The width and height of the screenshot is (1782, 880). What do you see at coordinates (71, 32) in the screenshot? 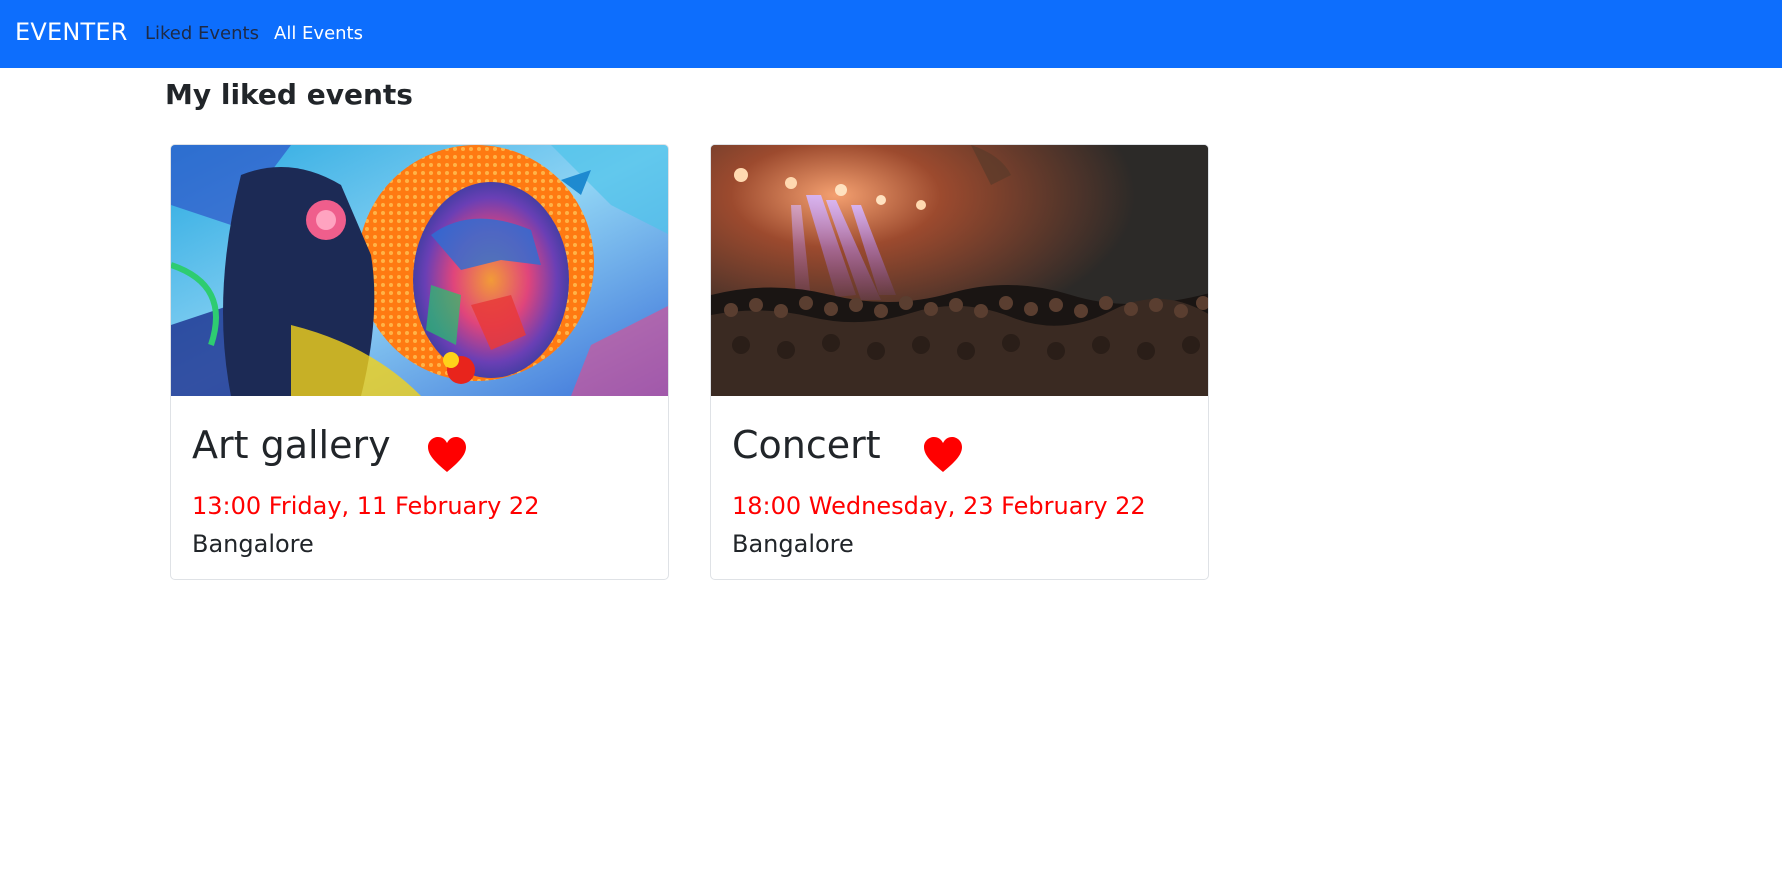
I see `brand-logo: EVENTER` at bounding box center [71, 32].